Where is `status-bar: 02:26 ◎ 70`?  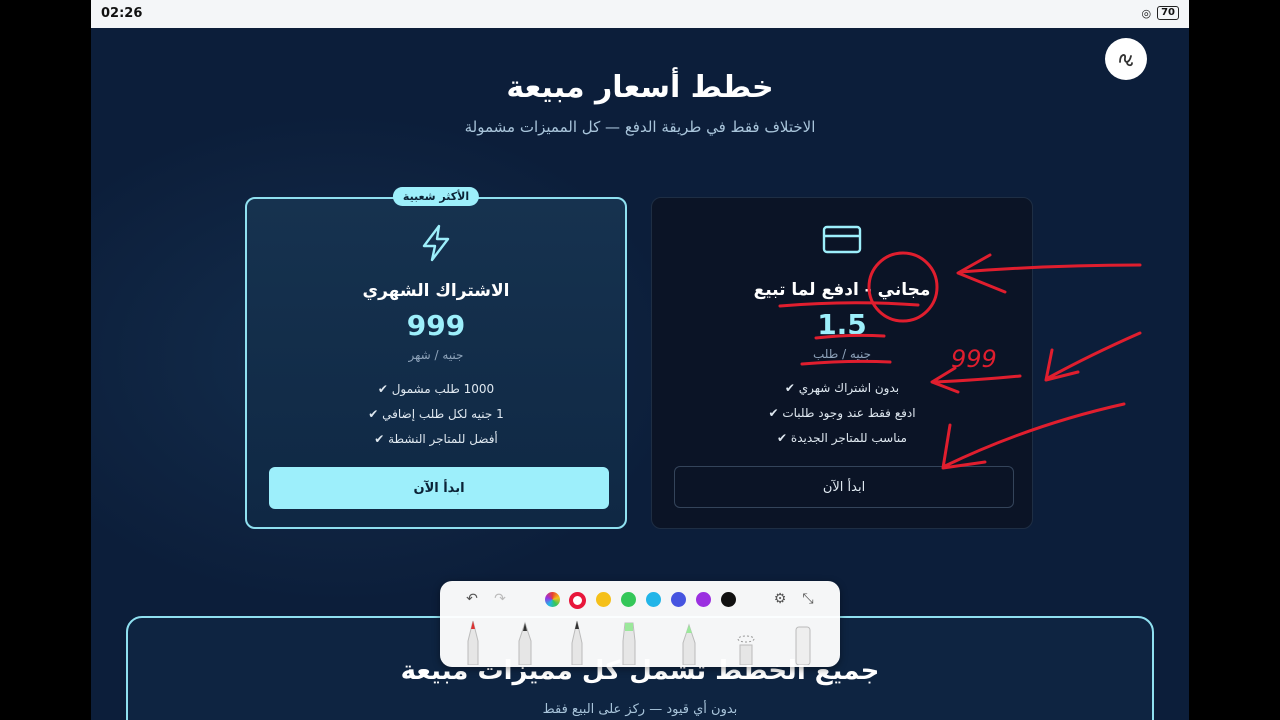
status-bar: 02:26 ◎ 70 is located at coordinates (640, 14).